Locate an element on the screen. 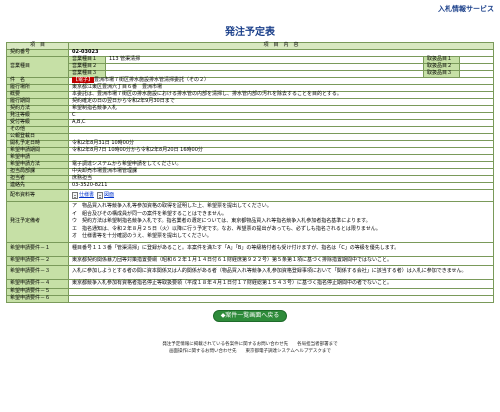  row-apply-period: 希望申請期間 令和2年8月7日 10時00分から令和2年8月20日 16時00分 is located at coordinates (250, 151).